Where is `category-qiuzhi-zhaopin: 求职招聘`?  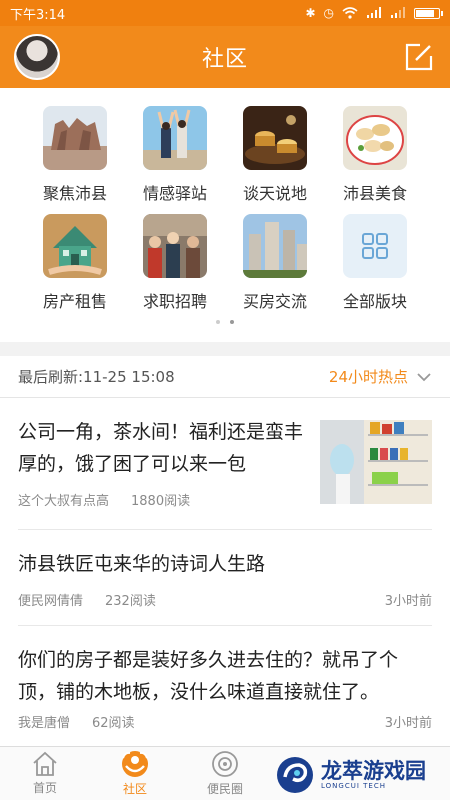 category-qiuzhi-zhaopin: 求职招聘 is located at coordinates (175, 263).